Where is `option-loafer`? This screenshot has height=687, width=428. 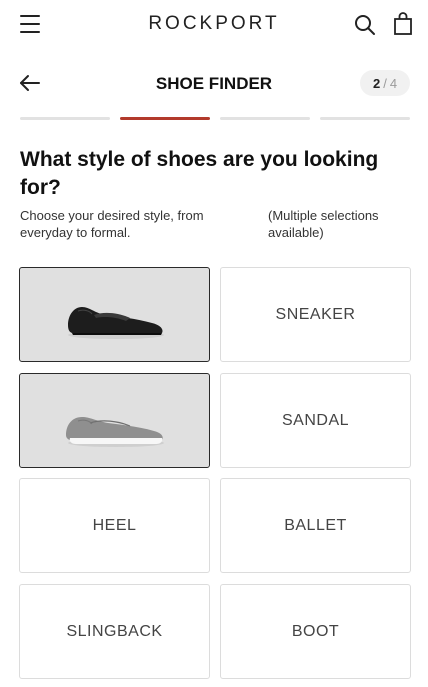 option-loafer is located at coordinates (114, 314).